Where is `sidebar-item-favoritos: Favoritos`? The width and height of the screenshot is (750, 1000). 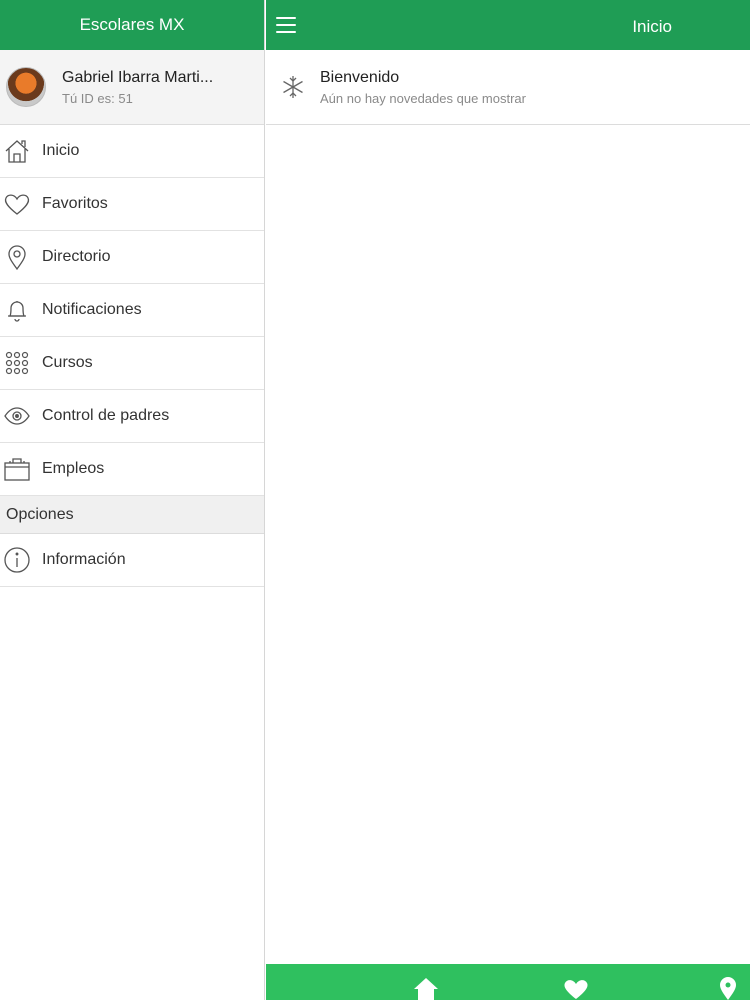
sidebar-item-favoritos: Favoritos is located at coordinates (132, 204).